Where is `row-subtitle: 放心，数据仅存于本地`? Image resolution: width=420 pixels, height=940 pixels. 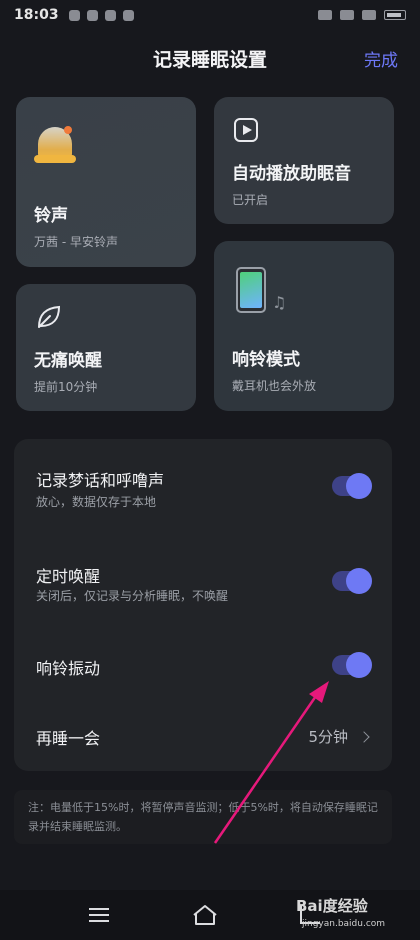 row-subtitle: 放心，数据仅存于本地 is located at coordinates (96, 502).